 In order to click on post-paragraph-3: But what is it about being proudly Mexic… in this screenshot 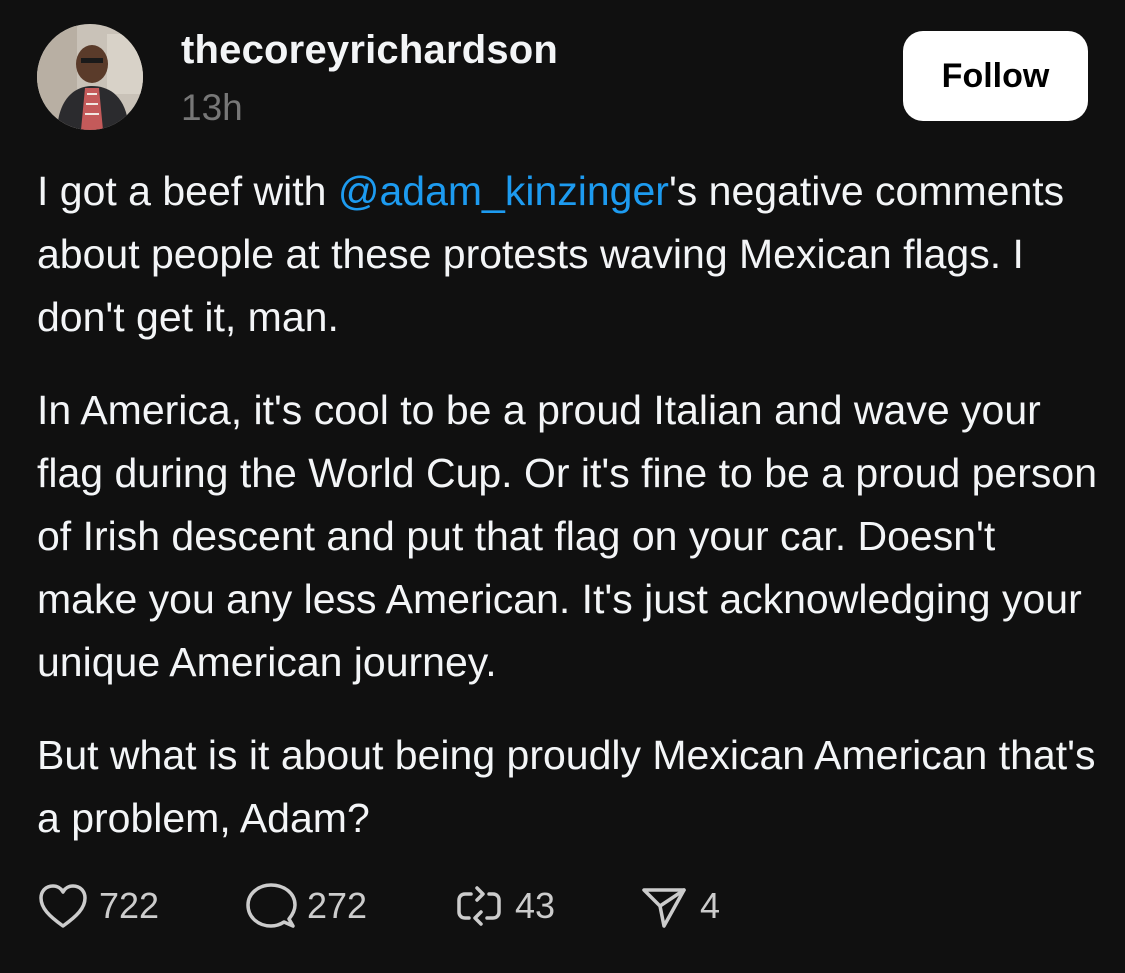, I will do `click(566, 786)`.